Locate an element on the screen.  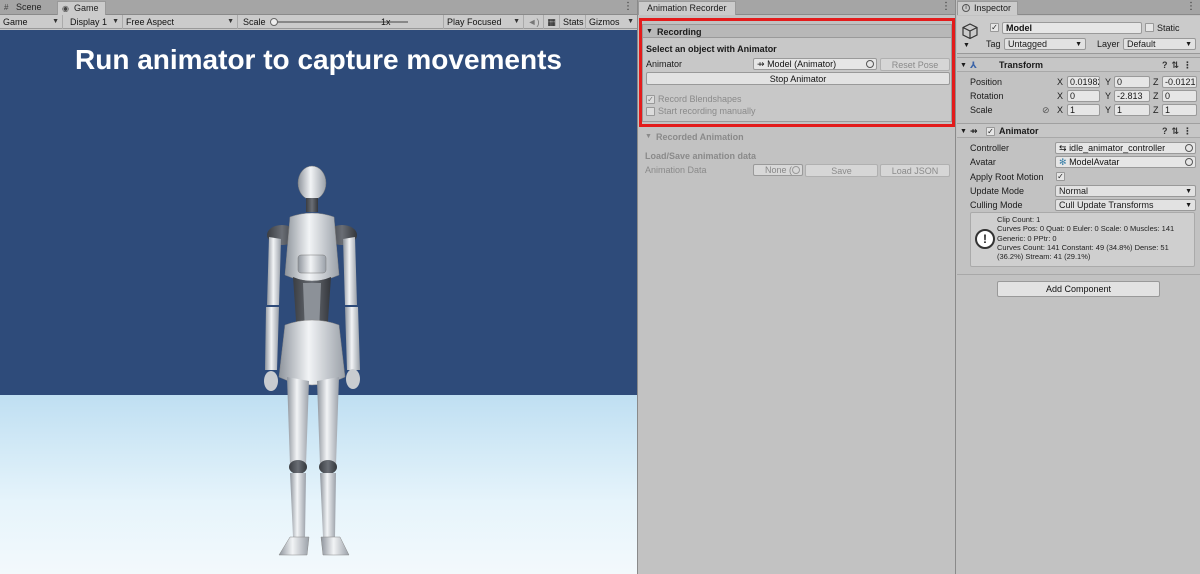
inspector-menu-icon: ⋮ is located at coordinates (1191, 6).